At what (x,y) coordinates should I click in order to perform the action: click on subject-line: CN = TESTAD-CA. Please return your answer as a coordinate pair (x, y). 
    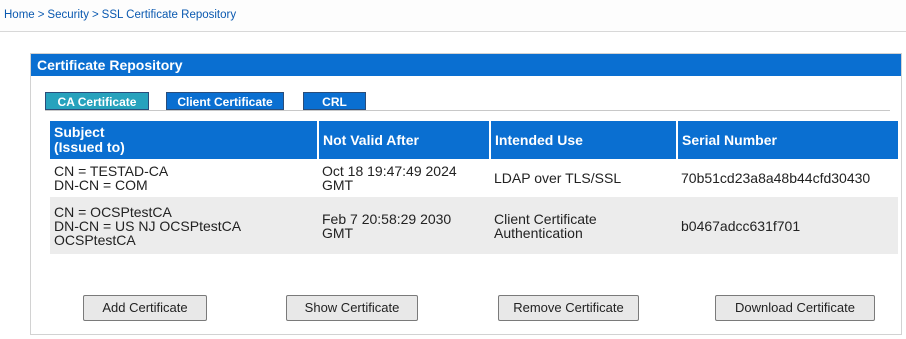
    Looking at the image, I should click on (111, 171).